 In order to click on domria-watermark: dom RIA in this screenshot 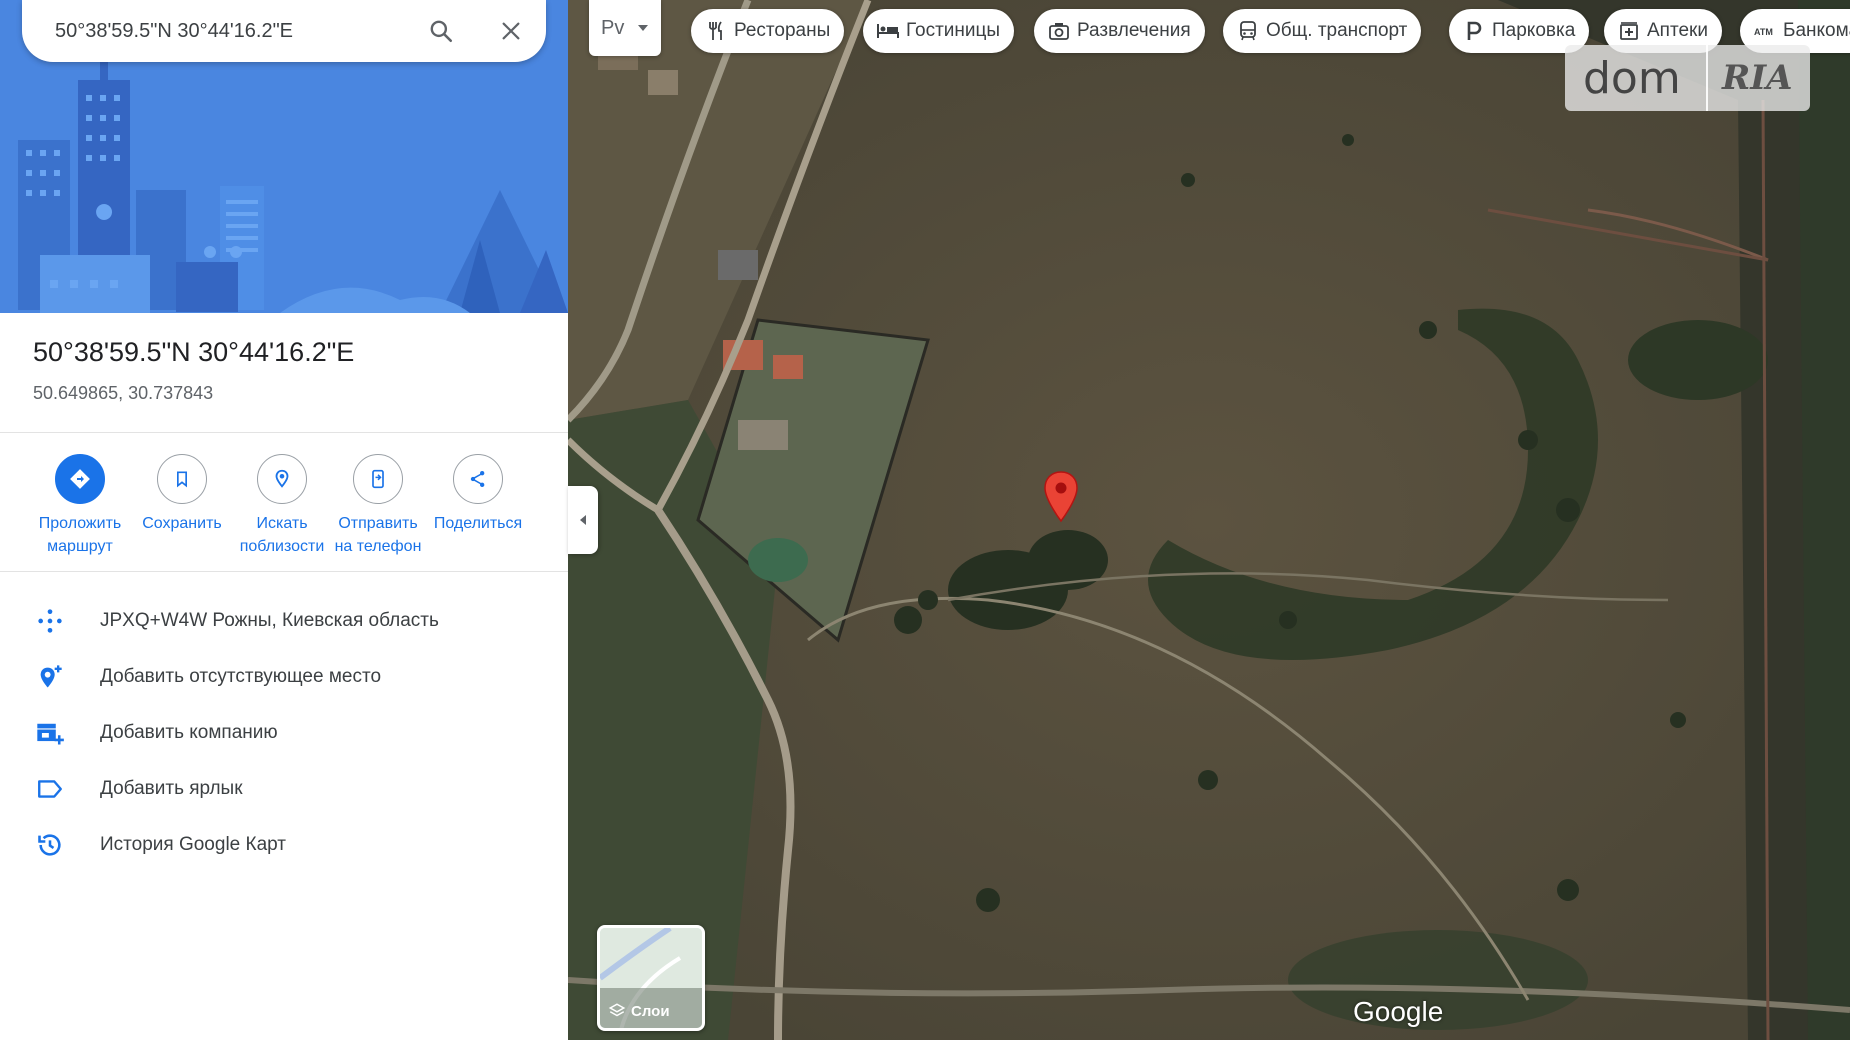, I will do `click(1687, 78)`.